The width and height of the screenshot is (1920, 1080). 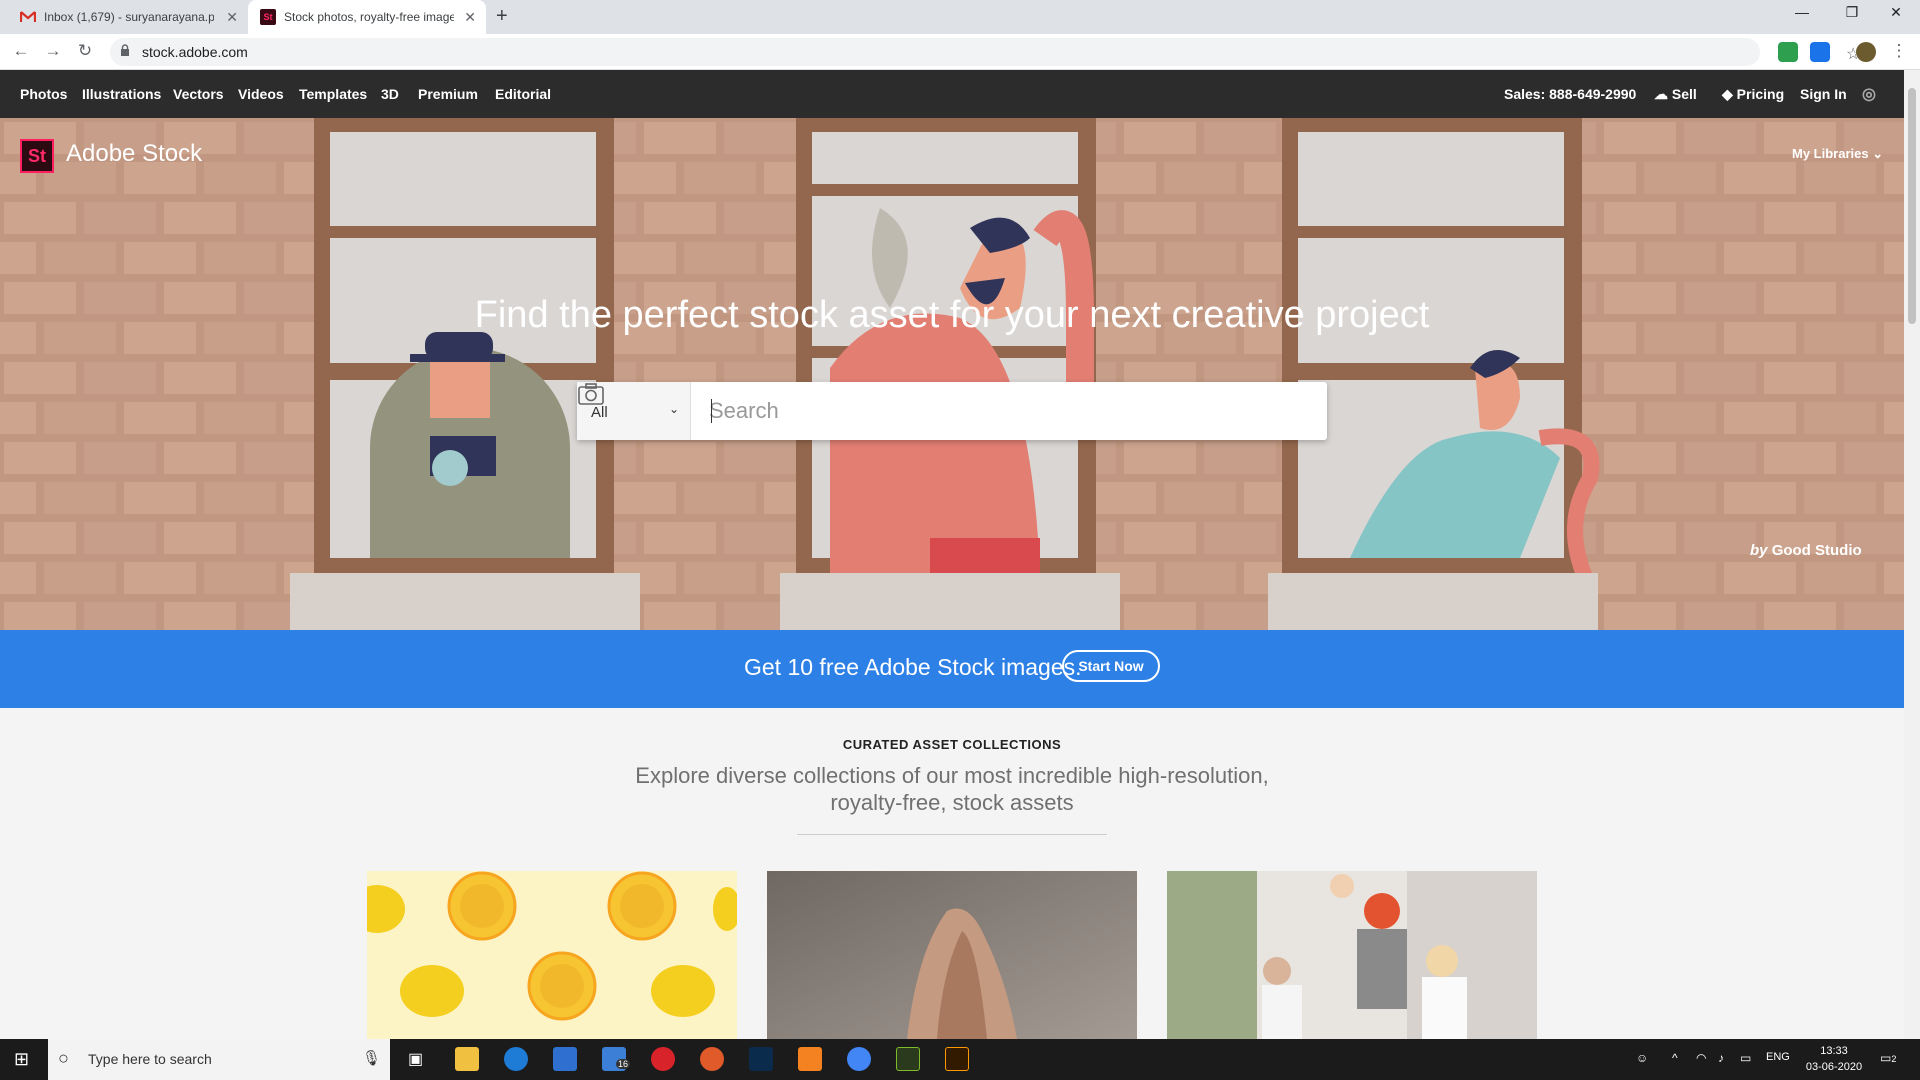 I want to click on microphone-icon: 🎙, so click(x=371, y=1058).